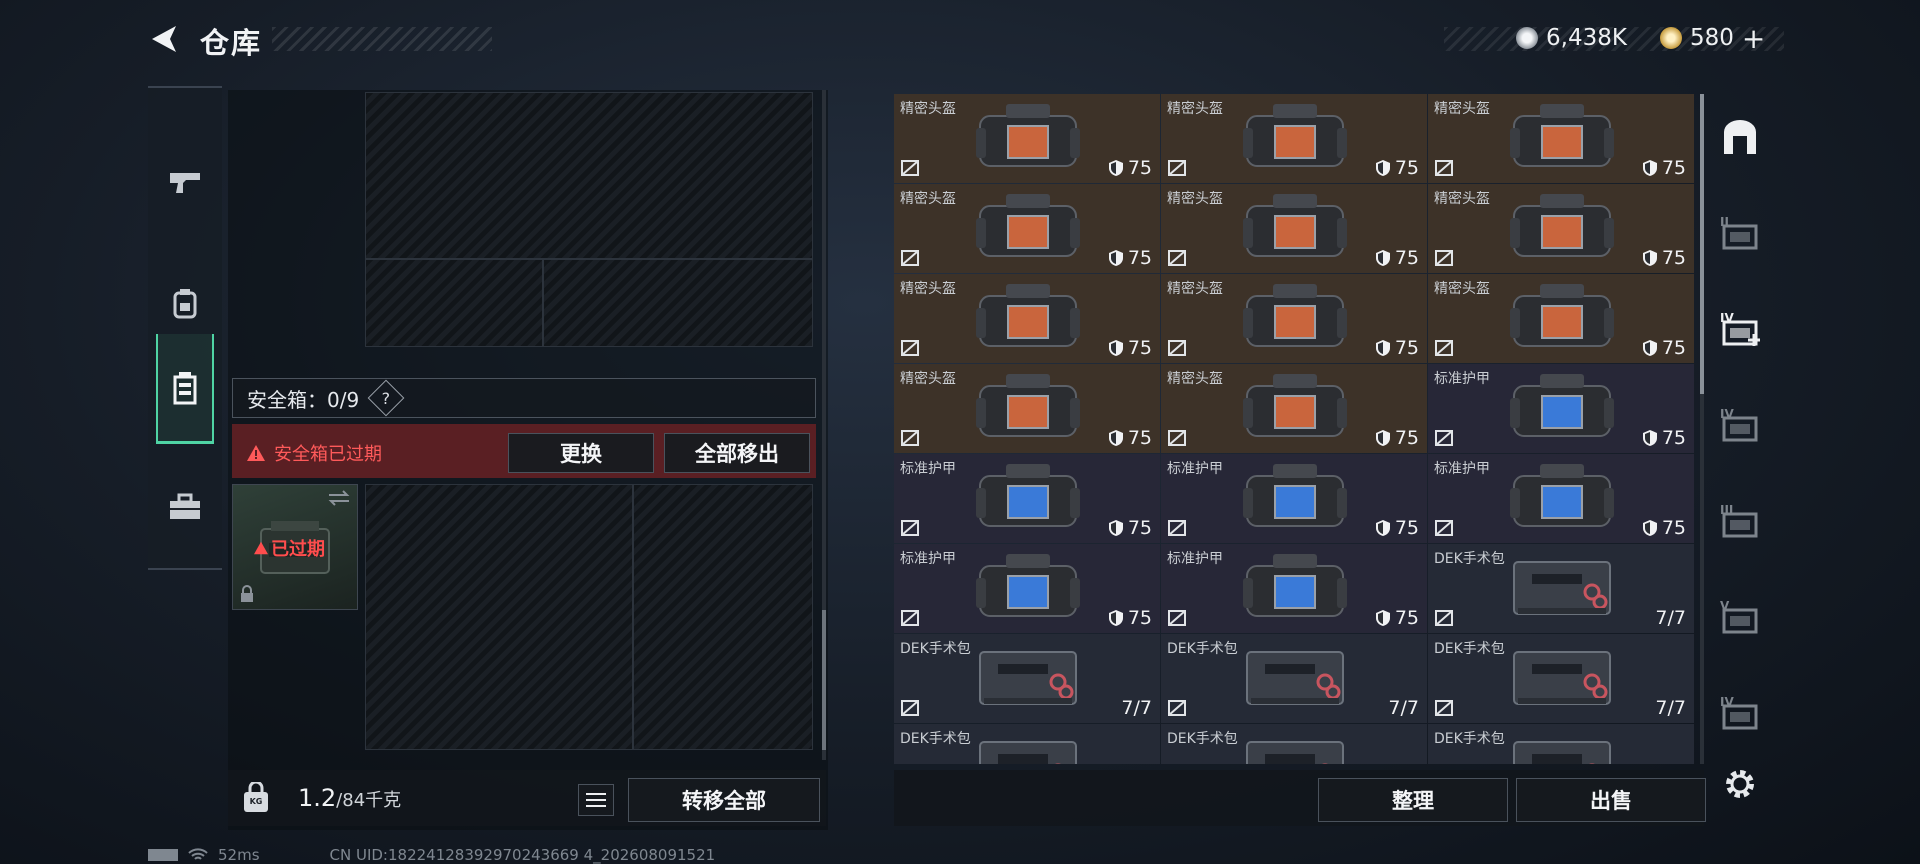  Describe the element at coordinates (386, 398) in the screenshot. I see `help-icon: ?` at that location.